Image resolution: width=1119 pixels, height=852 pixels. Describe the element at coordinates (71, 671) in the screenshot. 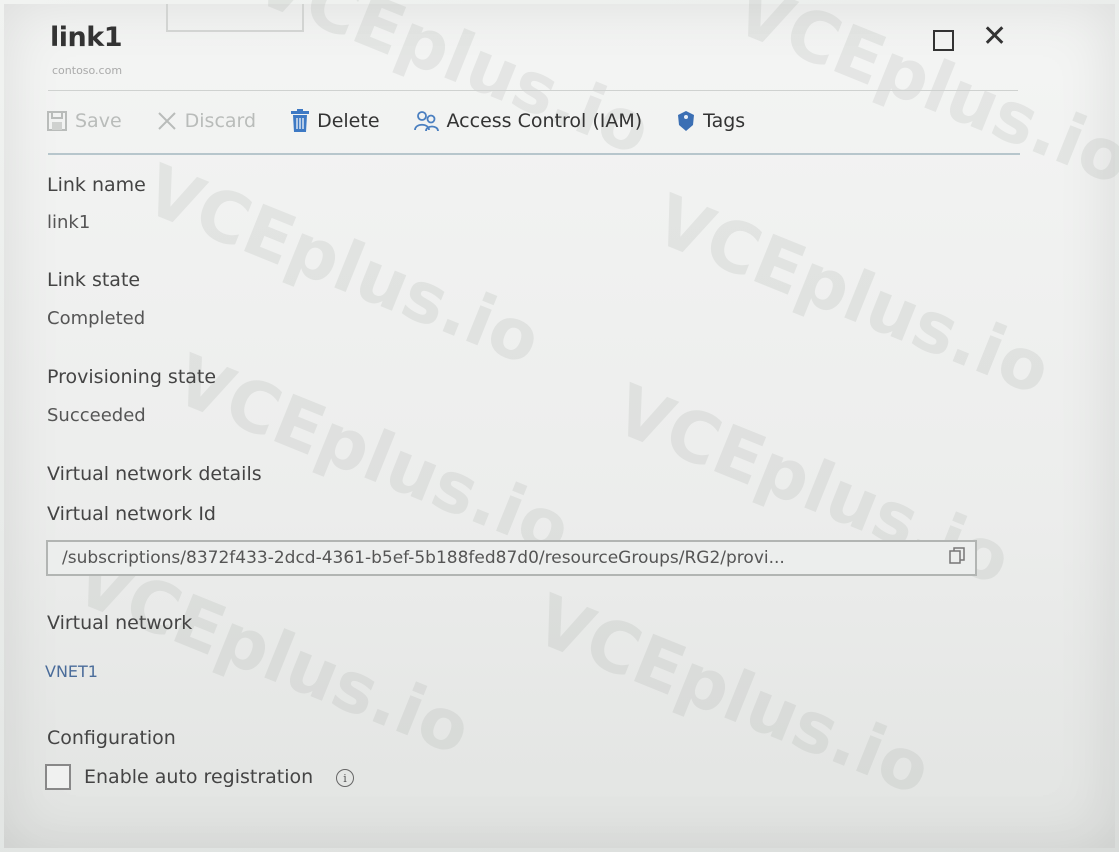

I see `vnet-link: VNET1` at that location.